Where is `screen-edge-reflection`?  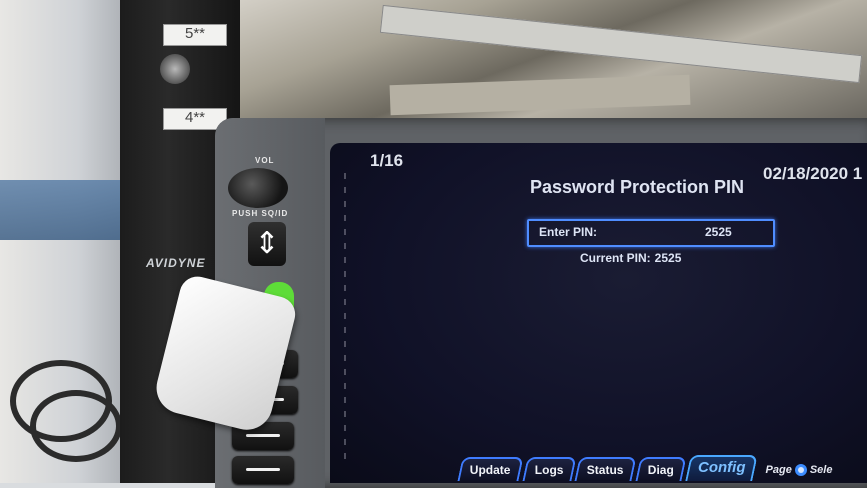 screen-edge-reflection is located at coordinates (345, 318).